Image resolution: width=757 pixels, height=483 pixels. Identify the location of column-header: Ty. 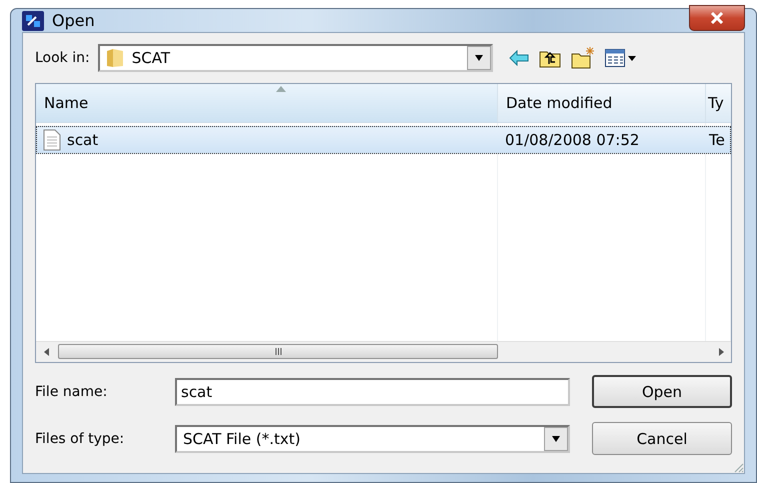
(718, 103).